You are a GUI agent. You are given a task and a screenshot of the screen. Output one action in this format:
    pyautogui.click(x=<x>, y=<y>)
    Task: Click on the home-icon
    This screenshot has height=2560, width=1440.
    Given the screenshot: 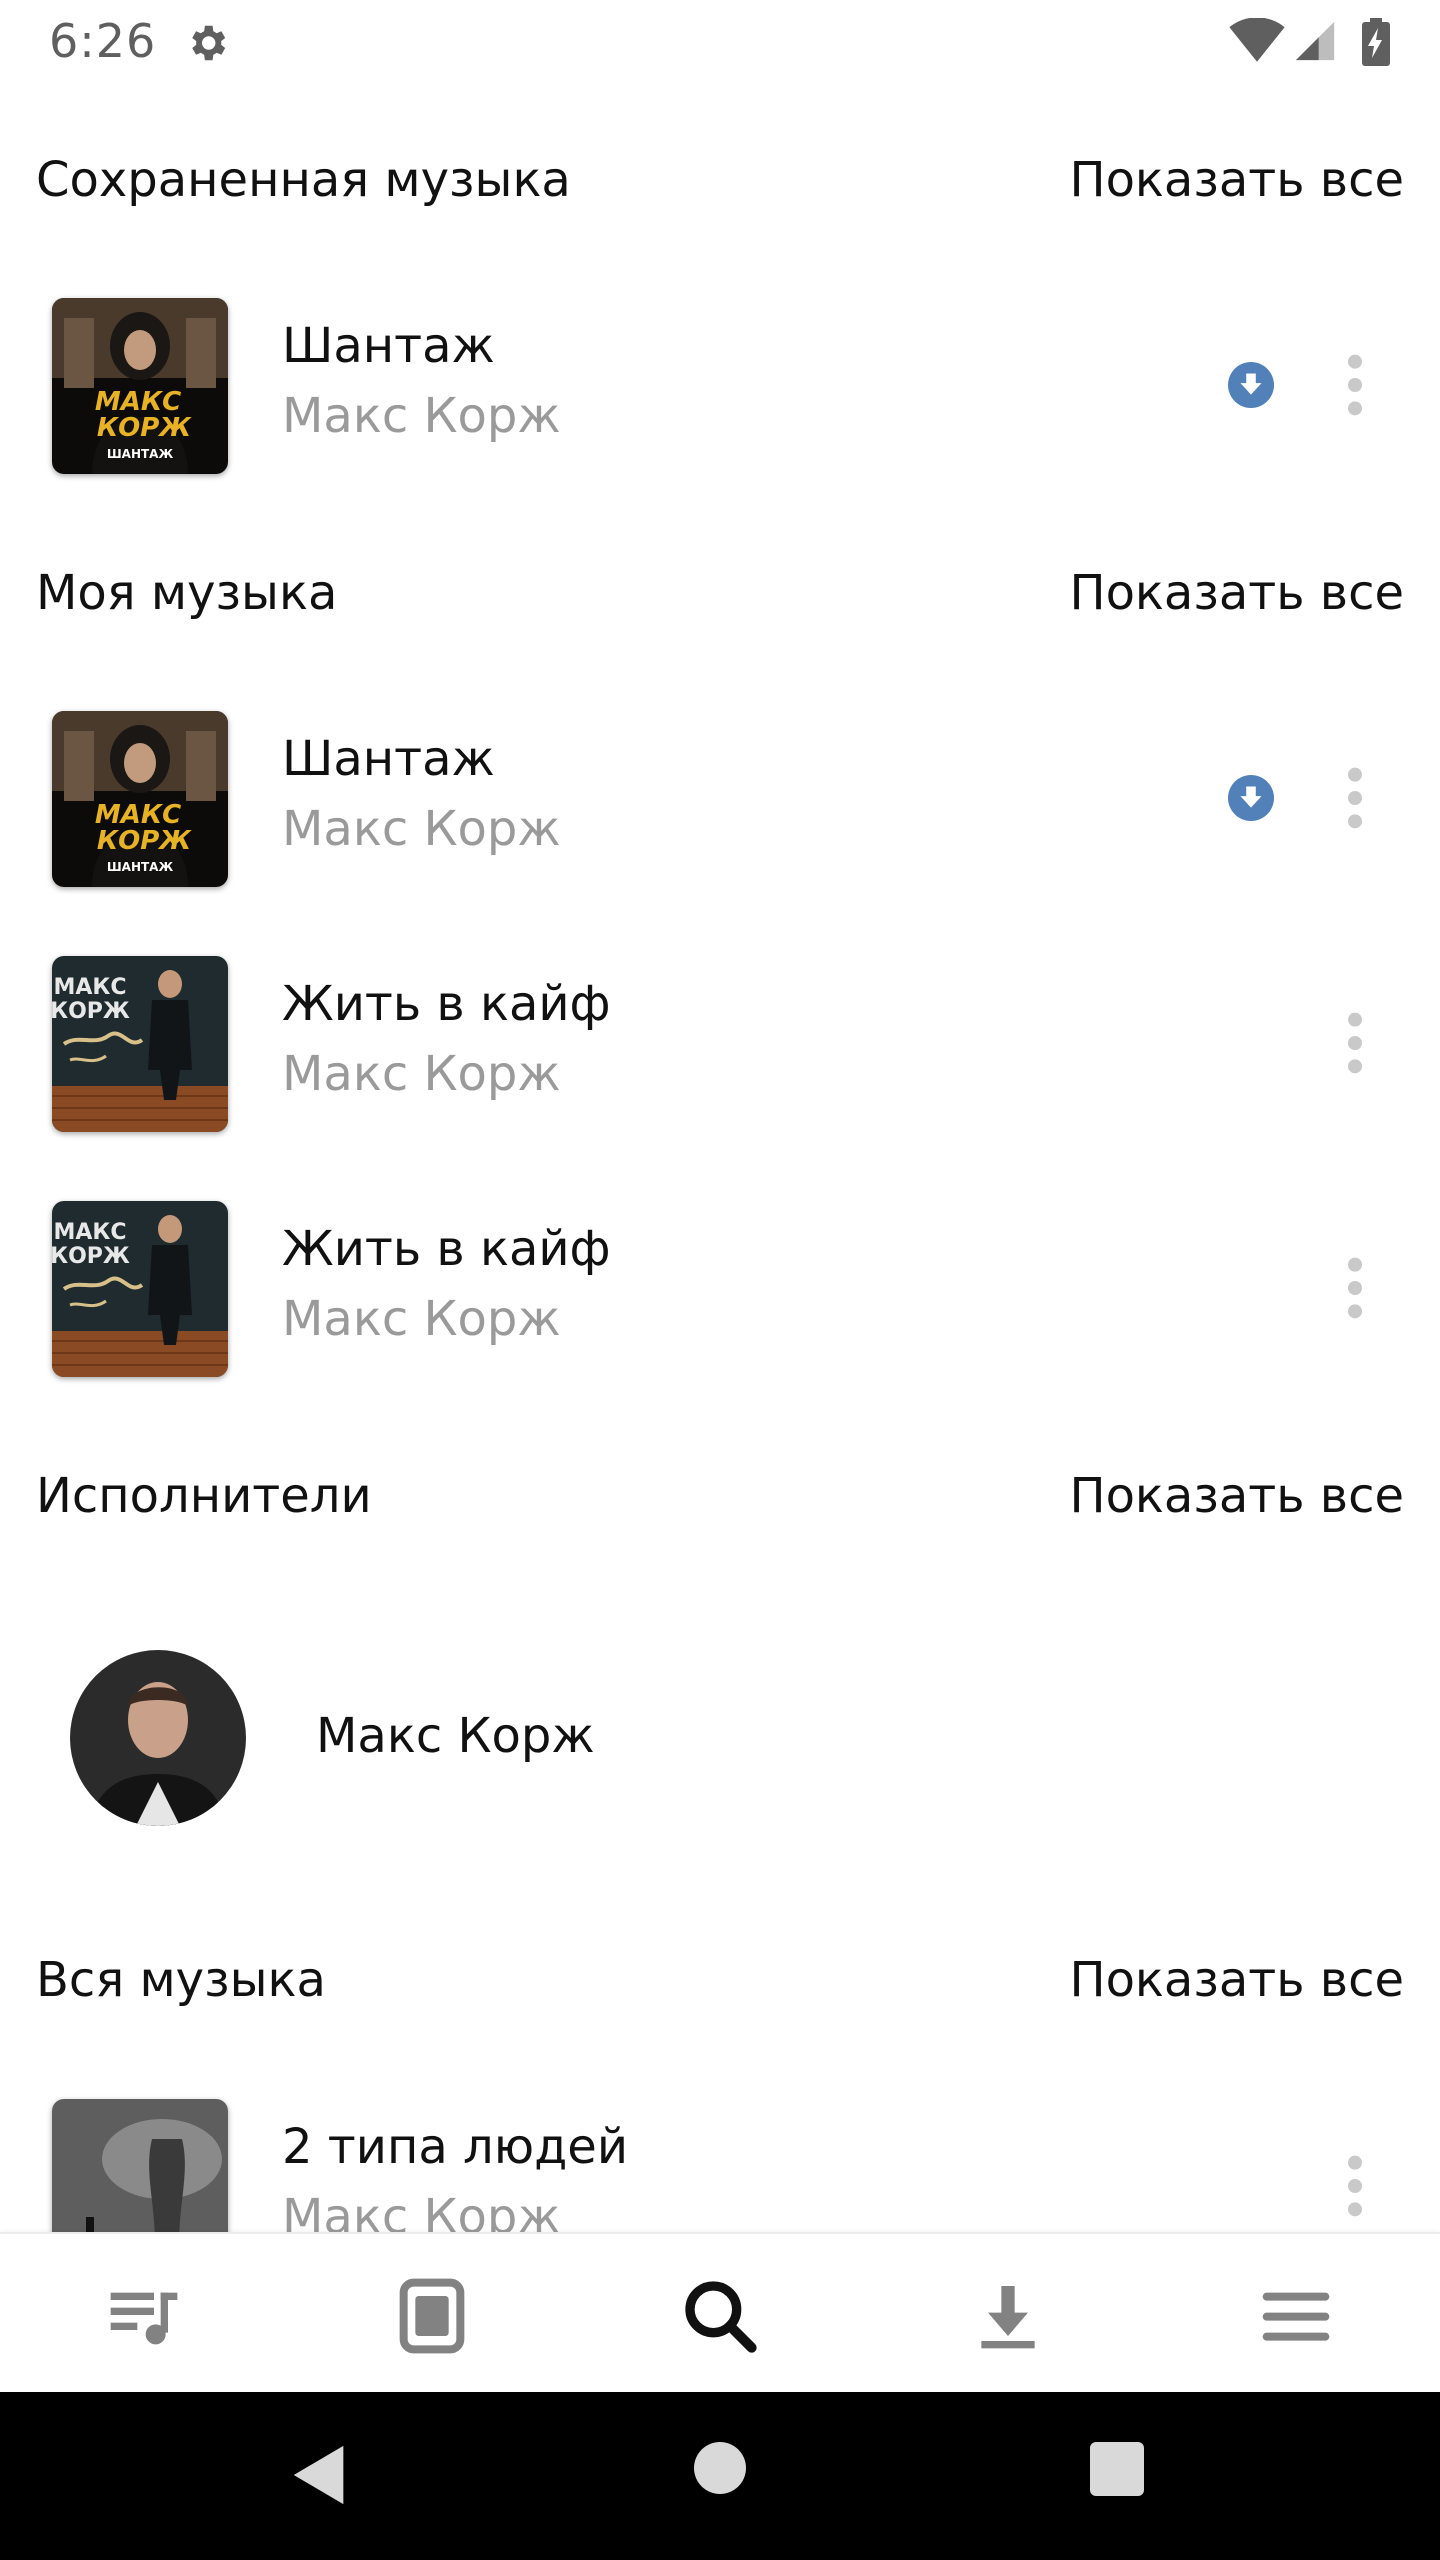 What is the action you would take?
    pyautogui.click(x=720, y=2468)
    